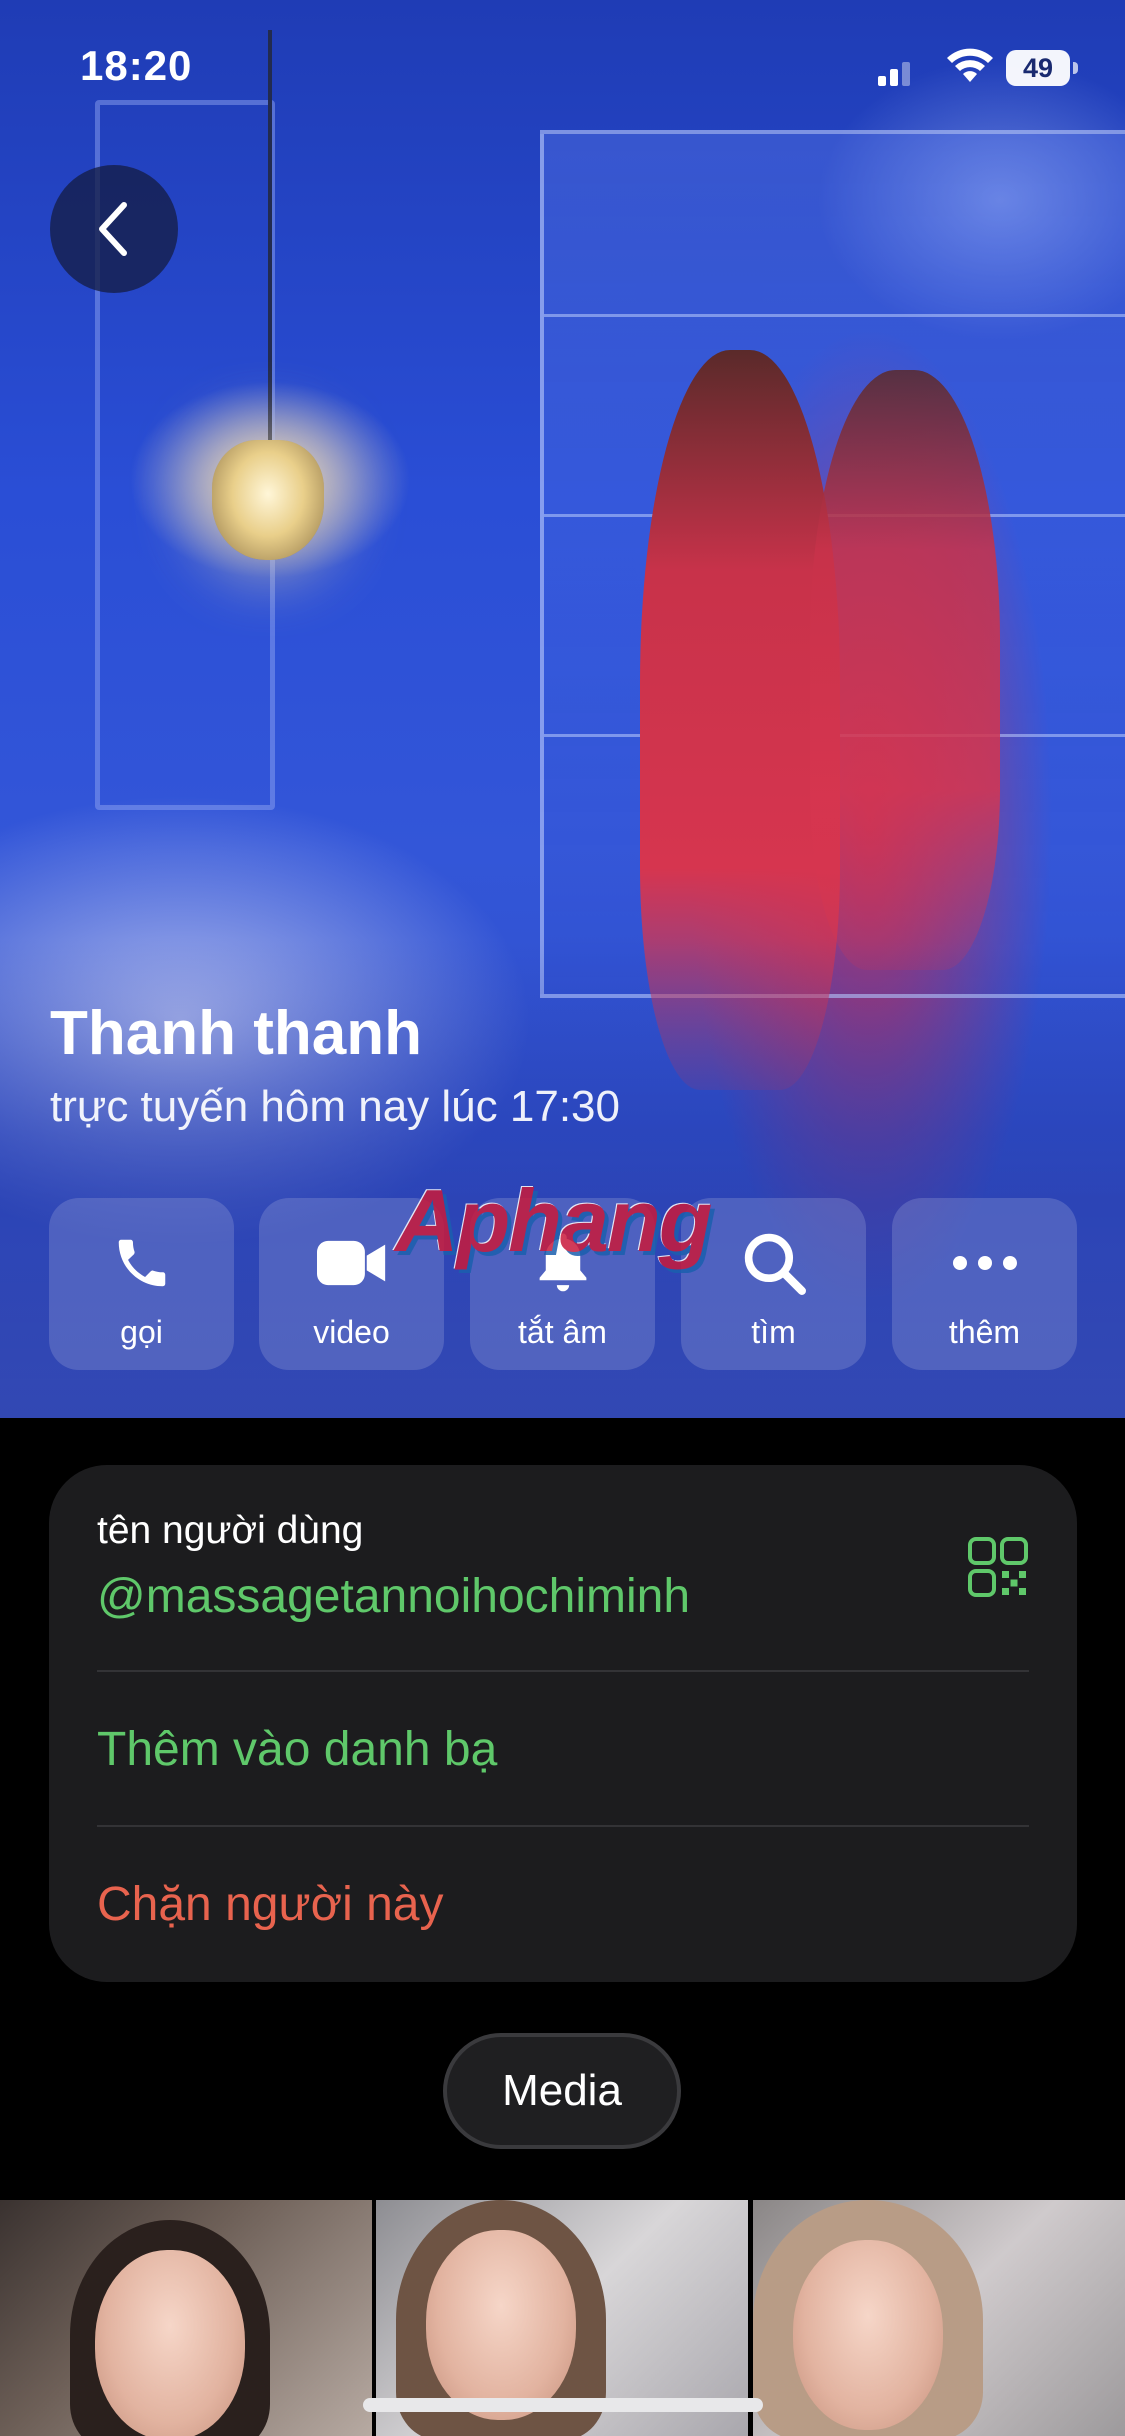 Image resolution: width=1125 pixels, height=2436 pixels. Describe the element at coordinates (562, 2091) in the screenshot. I see `media-tab-button: Media` at that location.